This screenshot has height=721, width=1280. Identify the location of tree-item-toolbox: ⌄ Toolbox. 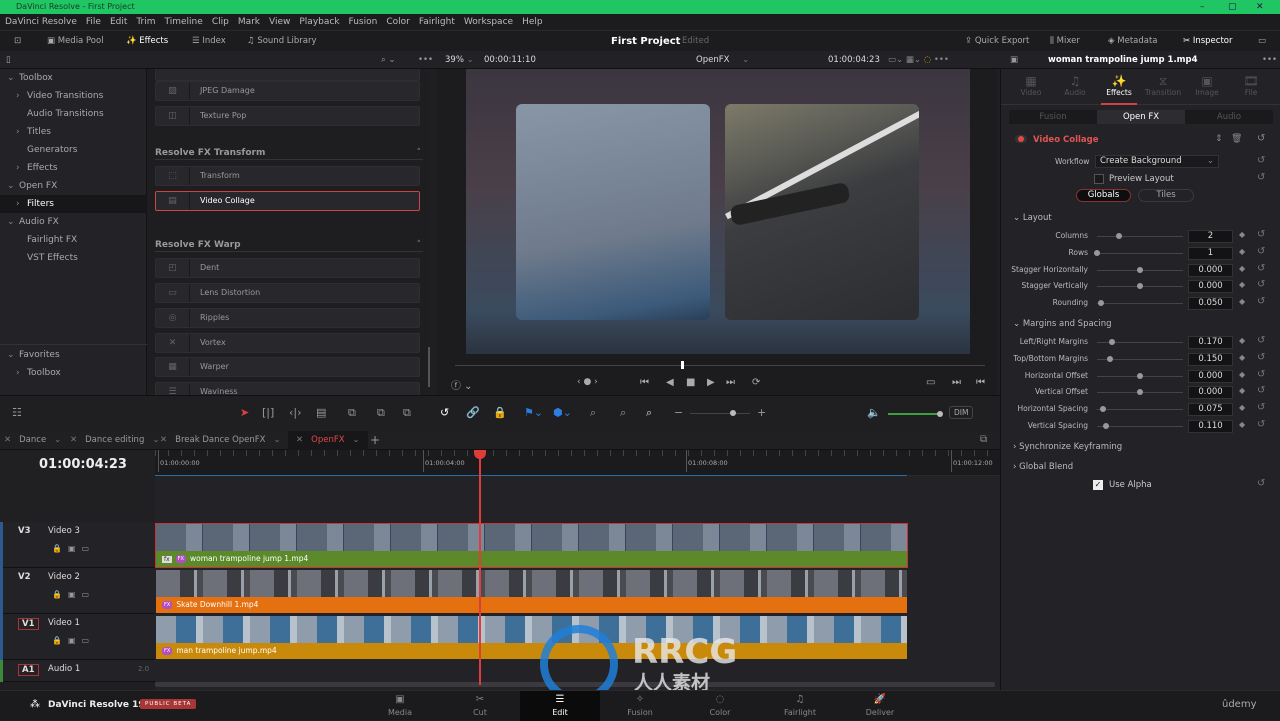
(73, 78).